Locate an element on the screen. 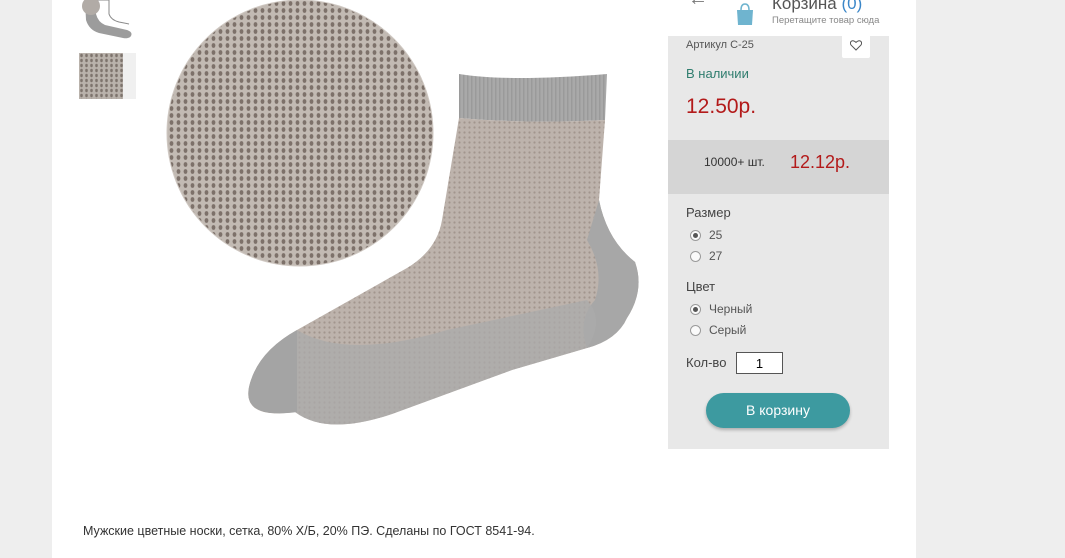 Image resolution: width=1065 pixels, height=558 pixels. color-option-black: Черный is located at coordinates (721, 309).